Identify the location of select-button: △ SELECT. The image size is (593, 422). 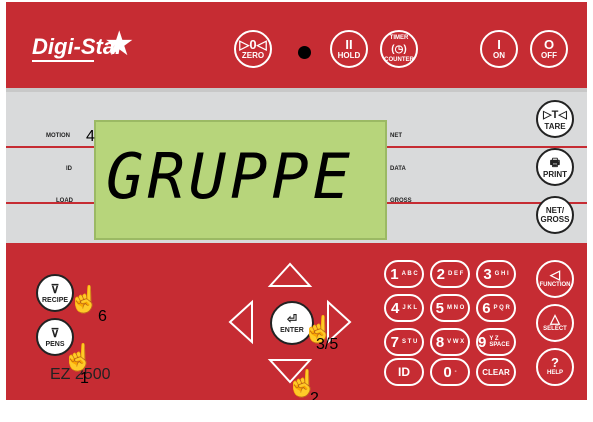
(555, 323).